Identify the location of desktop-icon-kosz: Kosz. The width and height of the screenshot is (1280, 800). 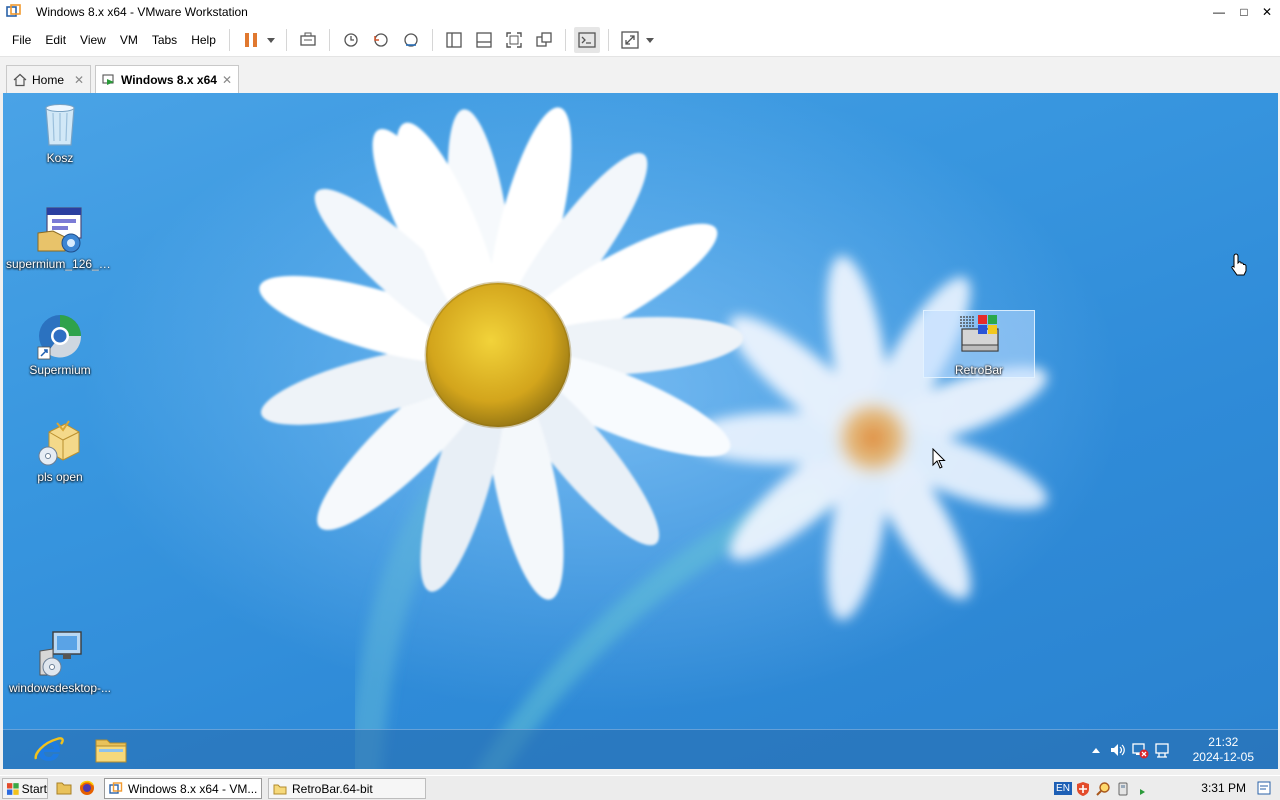
(60, 132).